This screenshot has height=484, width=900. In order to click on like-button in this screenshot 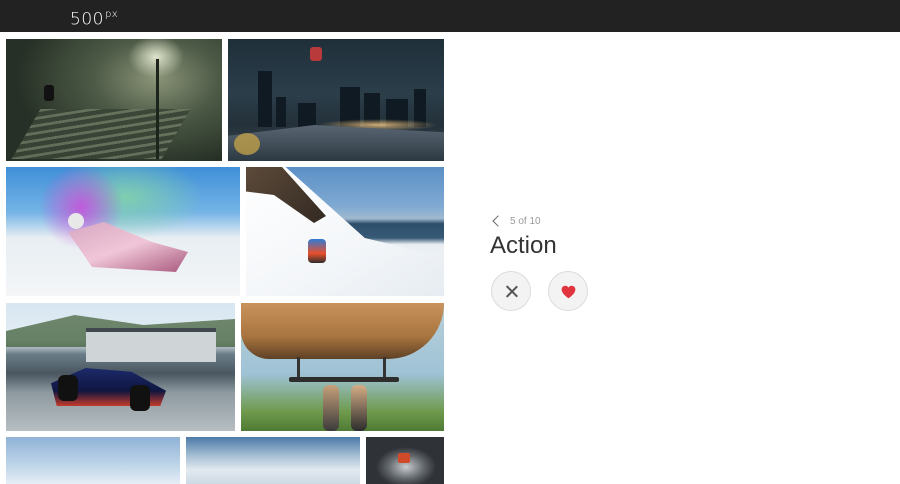, I will do `click(568, 291)`.